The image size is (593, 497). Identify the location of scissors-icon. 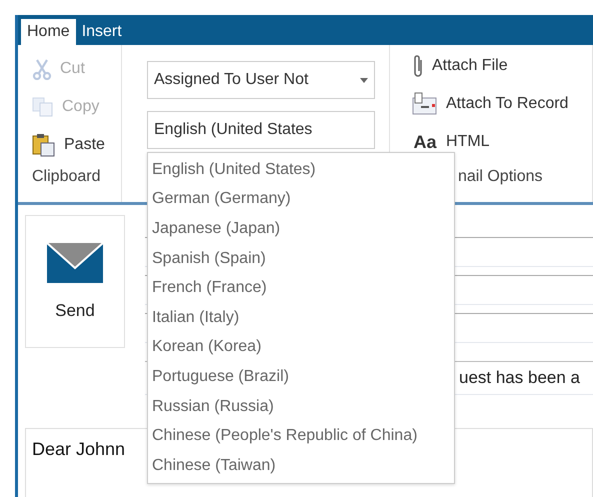
(42, 69).